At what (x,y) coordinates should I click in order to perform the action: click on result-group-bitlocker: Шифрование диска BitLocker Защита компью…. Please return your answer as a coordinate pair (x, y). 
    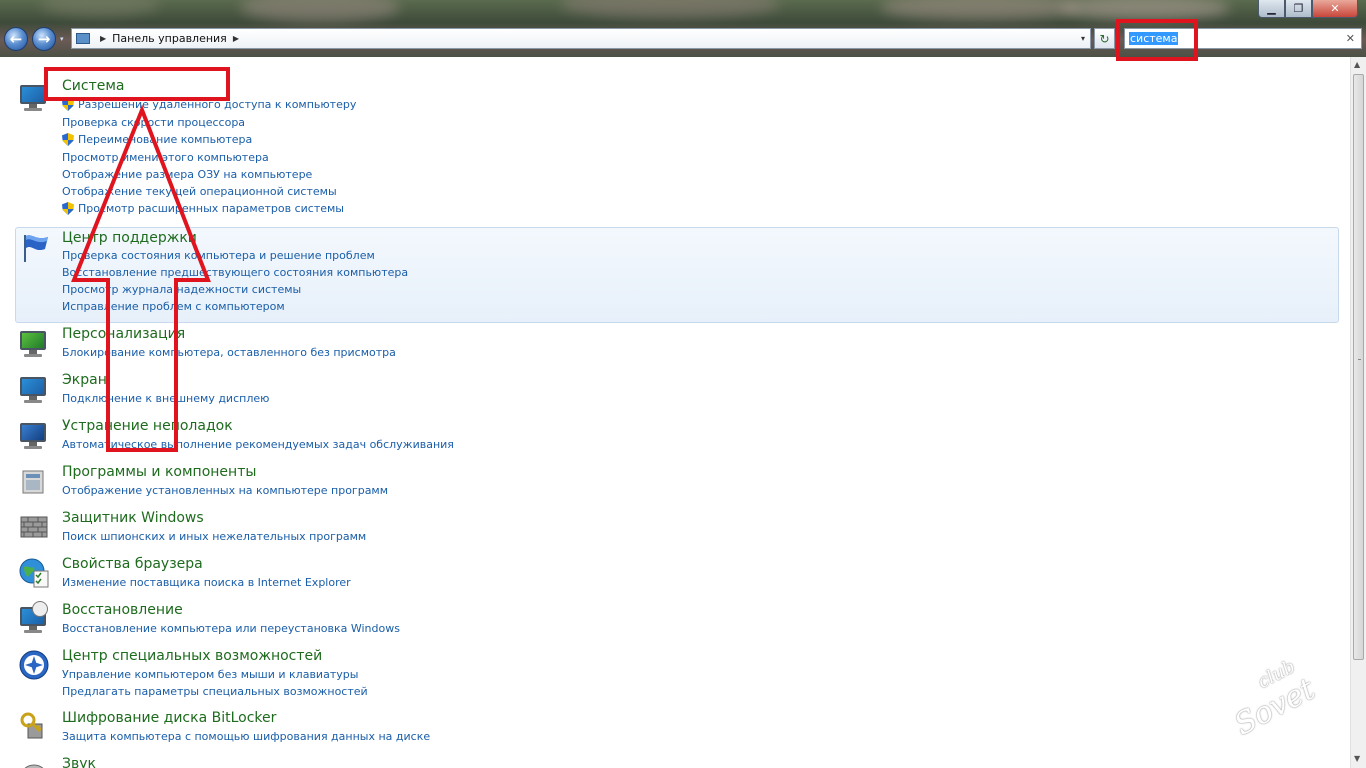
    Looking at the image, I should click on (670, 733).